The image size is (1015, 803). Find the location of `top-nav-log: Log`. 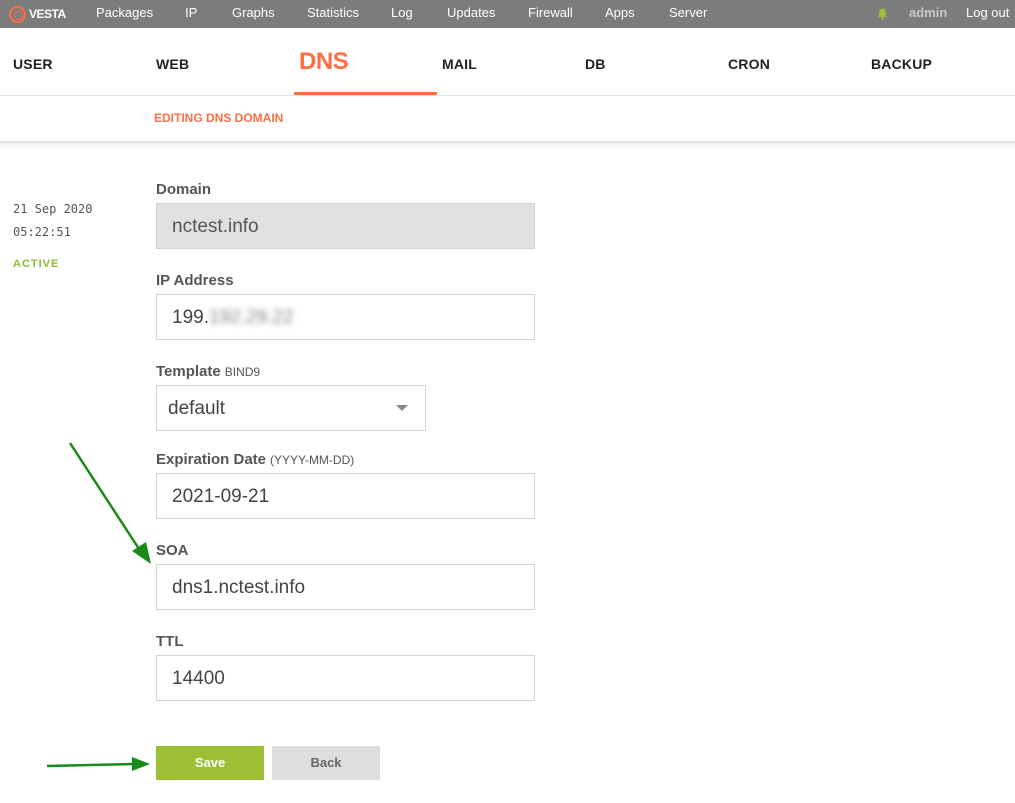

top-nav-log: Log is located at coordinates (402, 12).